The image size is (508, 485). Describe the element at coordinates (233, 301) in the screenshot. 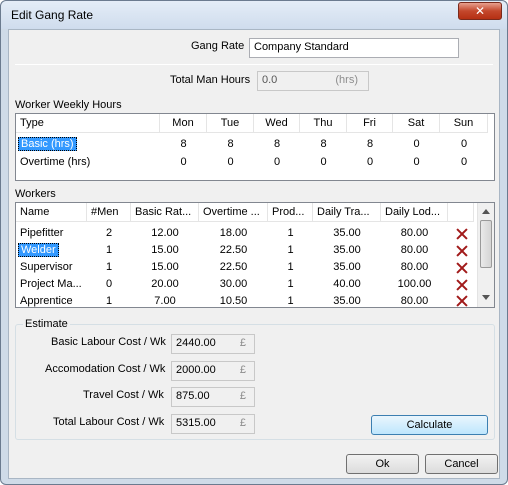

I see `worker-overtime-cell: 10.50` at that location.